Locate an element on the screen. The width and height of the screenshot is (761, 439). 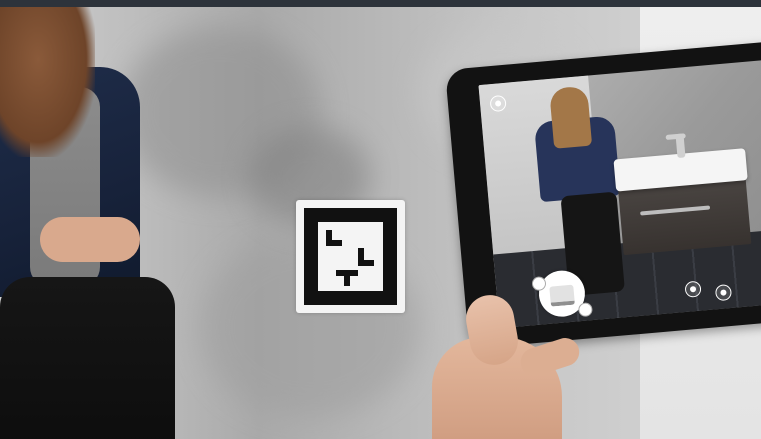
ar-marker-border is located at coordinates (350, 256).